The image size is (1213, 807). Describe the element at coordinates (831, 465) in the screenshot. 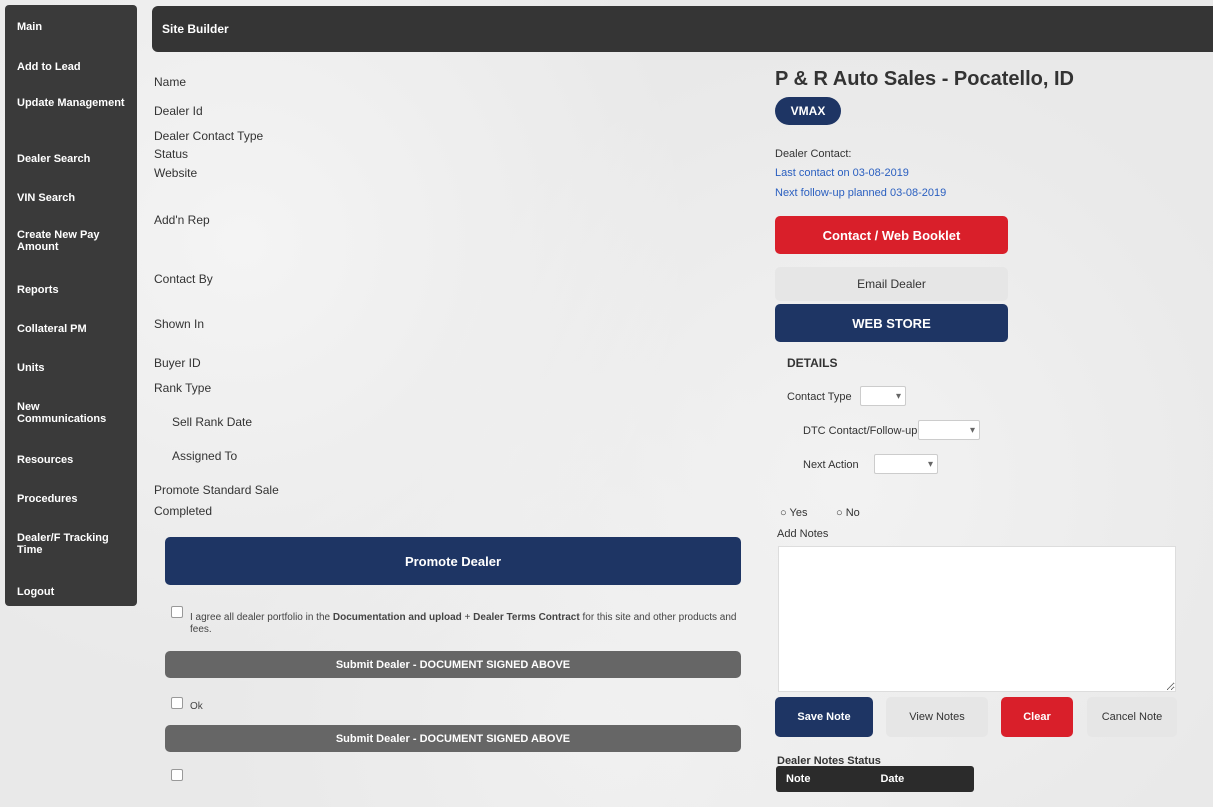

I see `next-action-label: Next Action` at that location.